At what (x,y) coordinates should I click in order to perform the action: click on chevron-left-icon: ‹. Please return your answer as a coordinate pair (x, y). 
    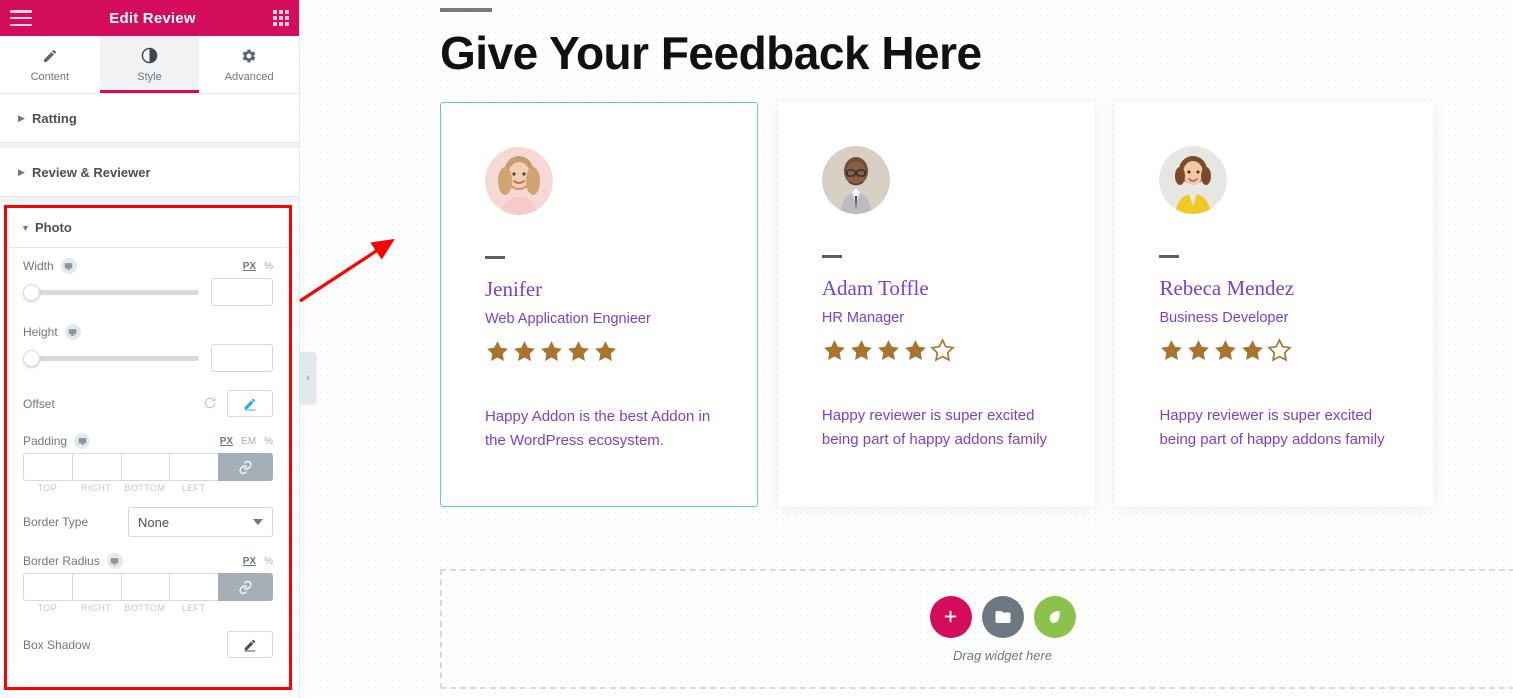
    Looking at the image, I should click on (308, 378).